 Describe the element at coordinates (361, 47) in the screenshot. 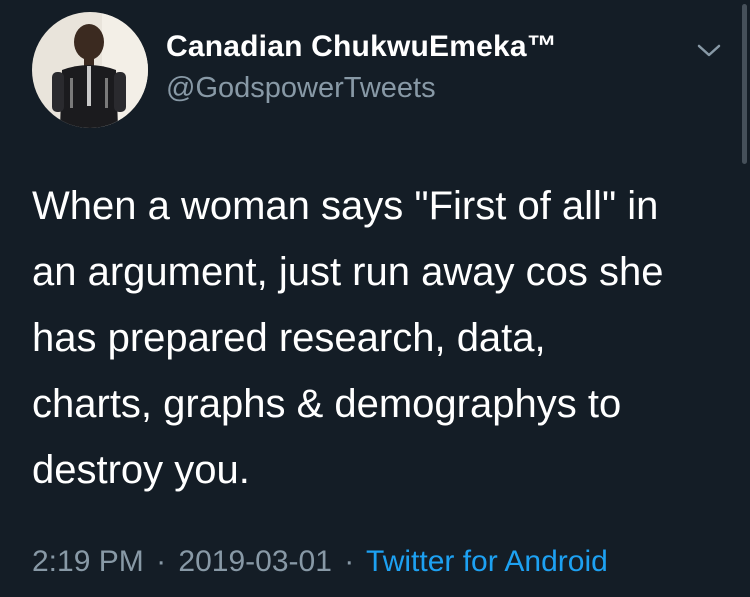

I see `author-name: Canadian ChukwuEmeka™` at that location.